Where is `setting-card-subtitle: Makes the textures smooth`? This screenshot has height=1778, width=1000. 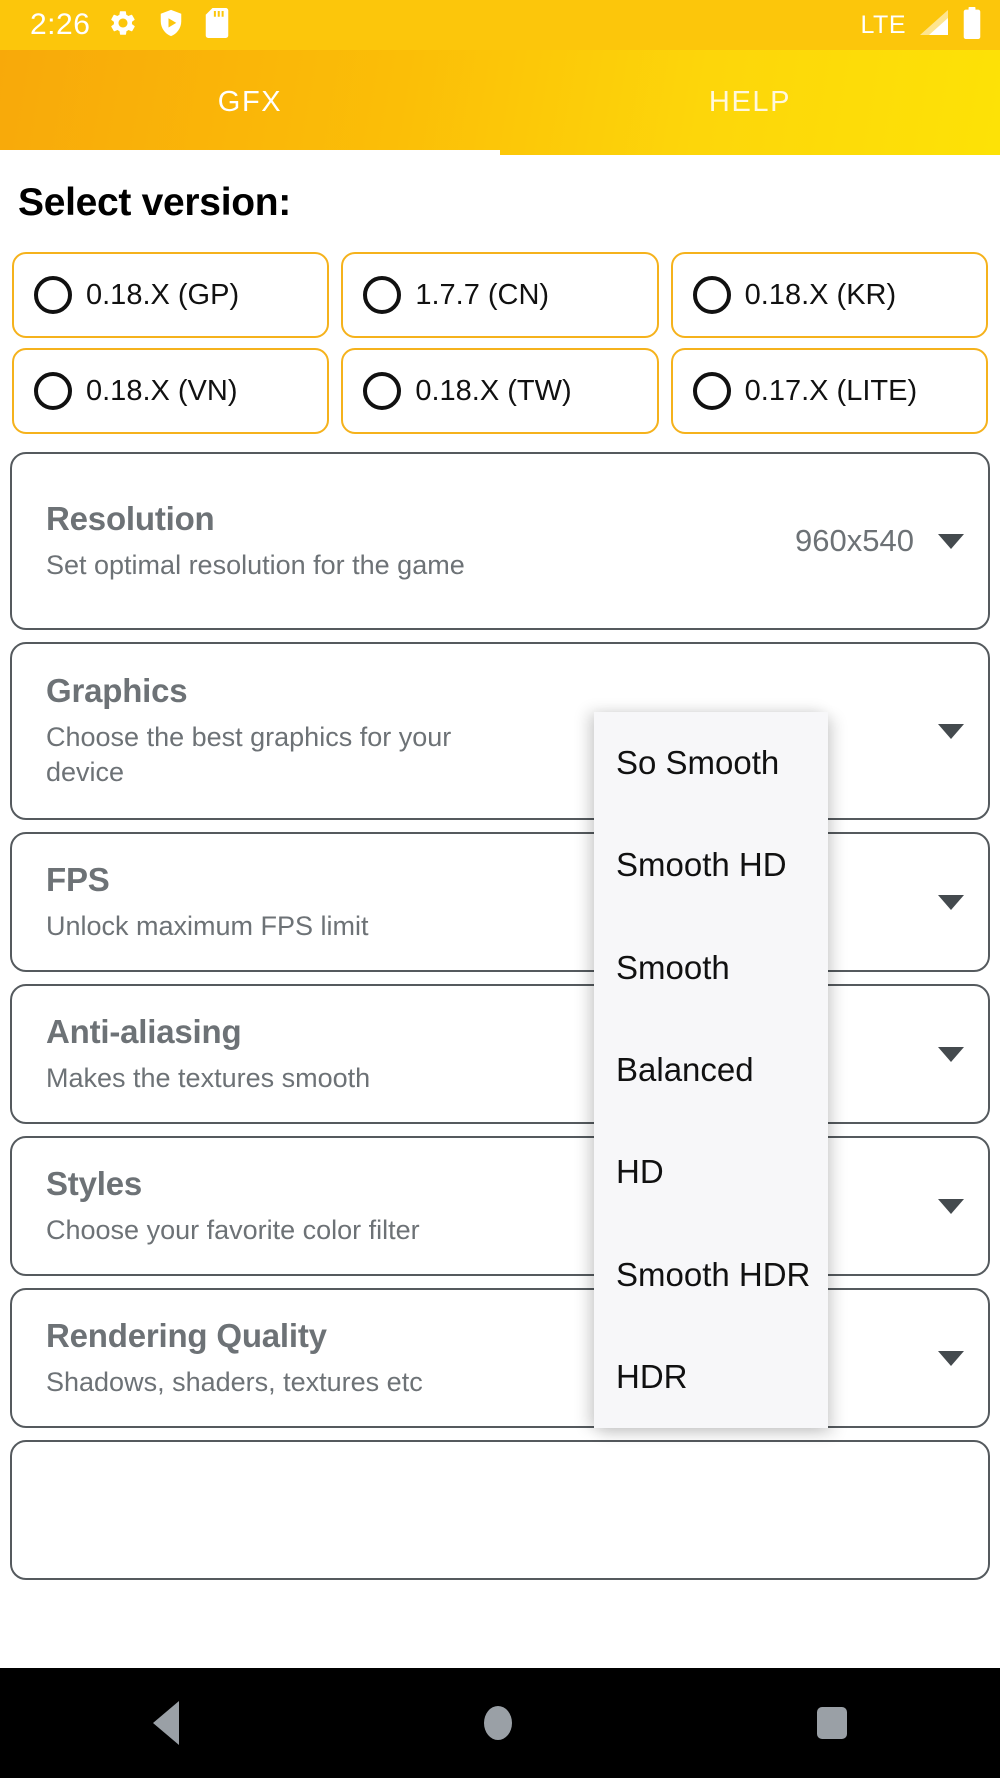 setting-card-subtitle: Makes the textures smooth is located at coordinates (208, 1077).